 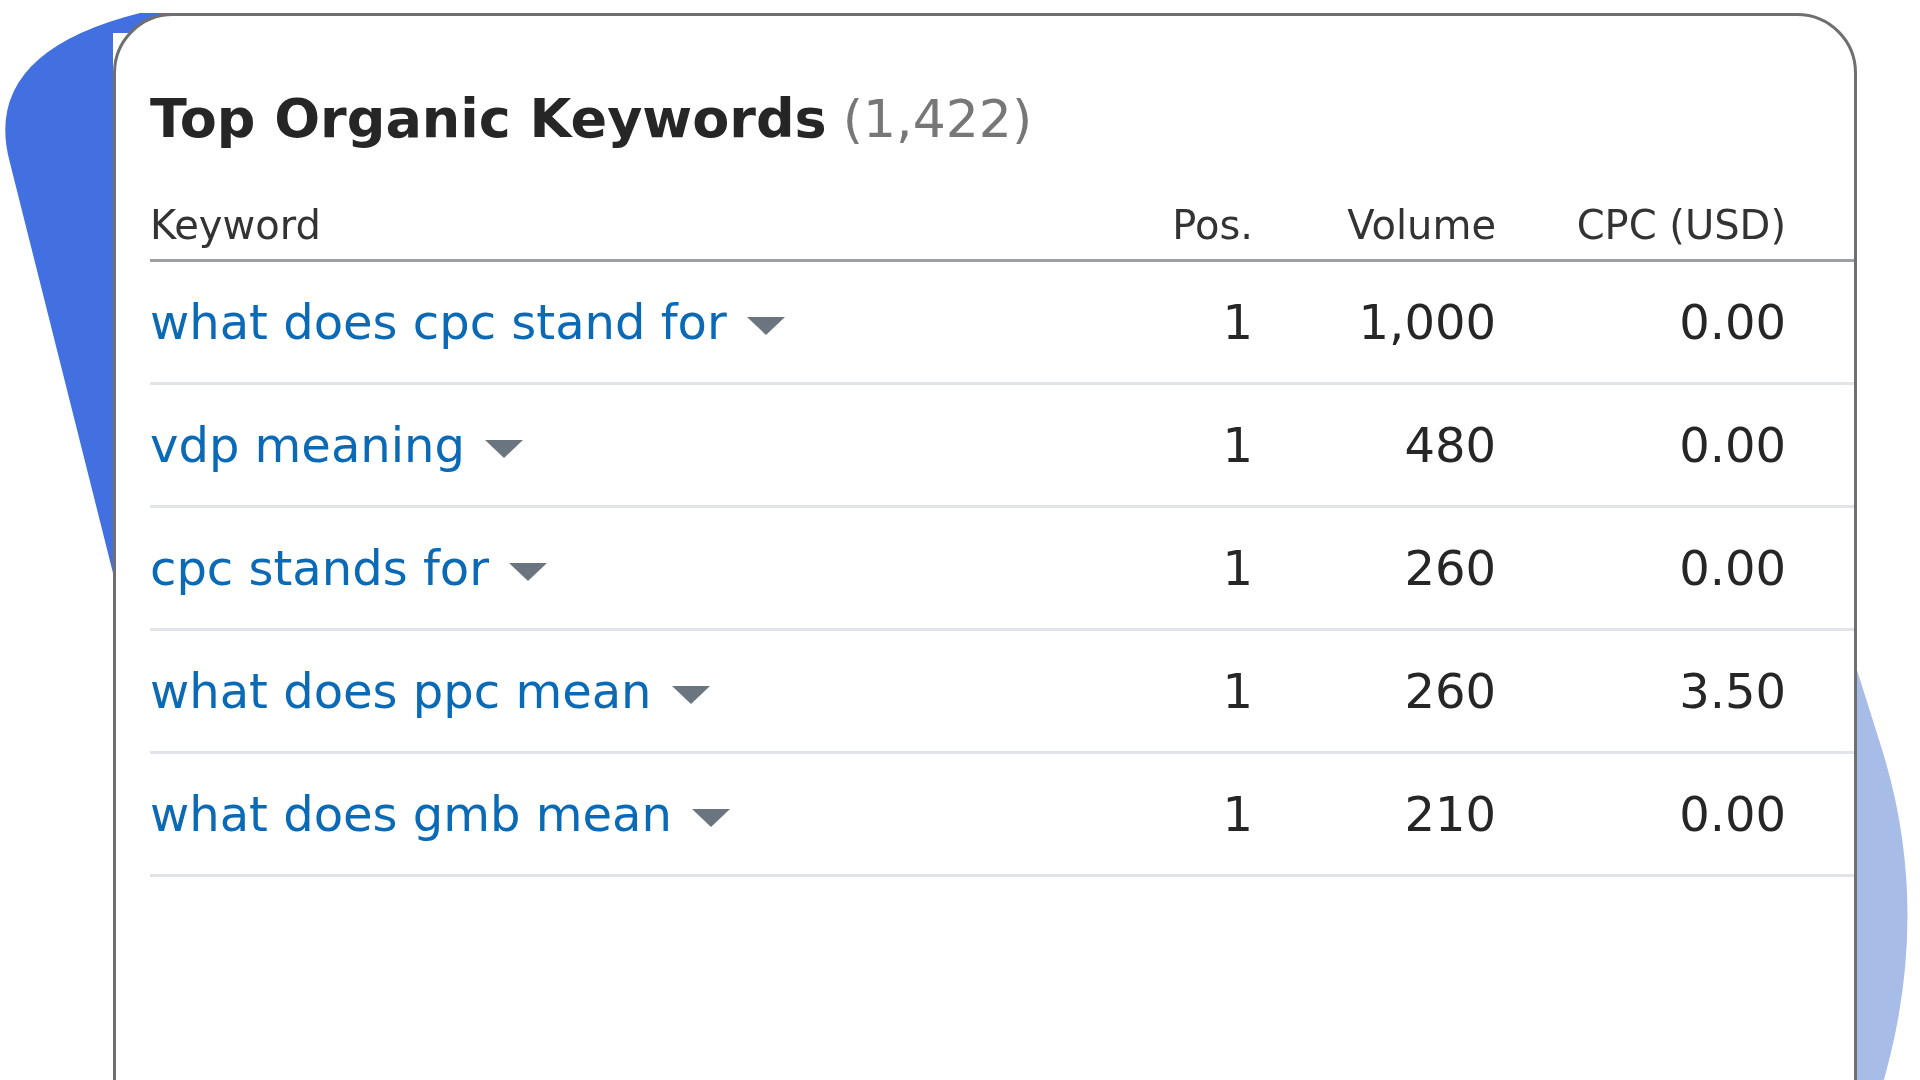 What do you see at coordinates (1450, 814) in the screenshot?
I see `volume-cell-text: 210` at bounding box center [1450, 814].